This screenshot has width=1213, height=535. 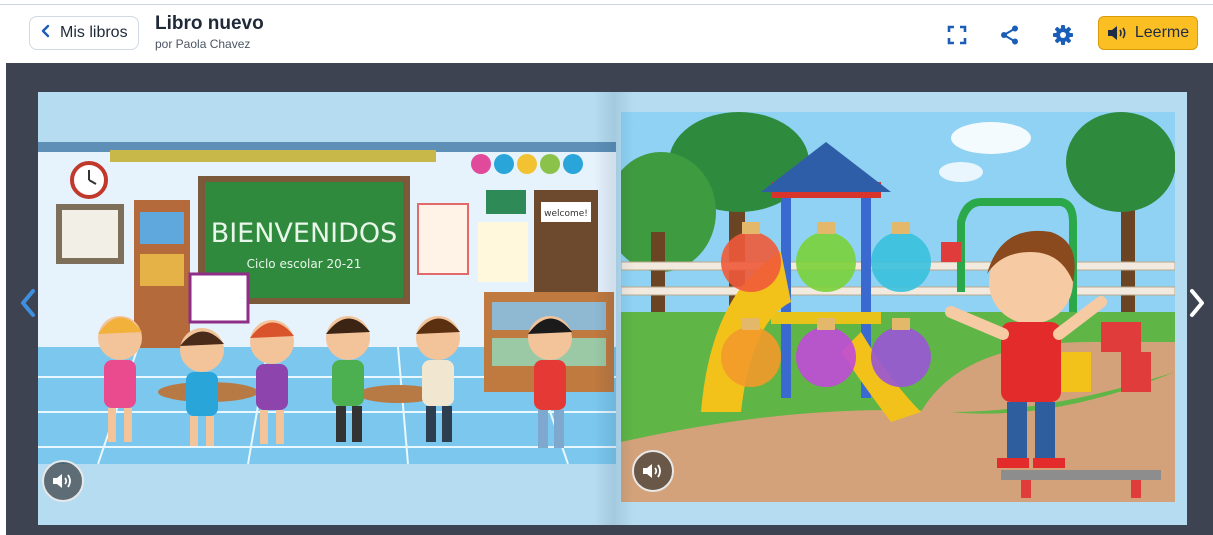 What do you see at coordinates (304, 264) in the screenshot?
I see `board-subtitle: Ciclo escolar 20-21` at bounding box center [304, 264].